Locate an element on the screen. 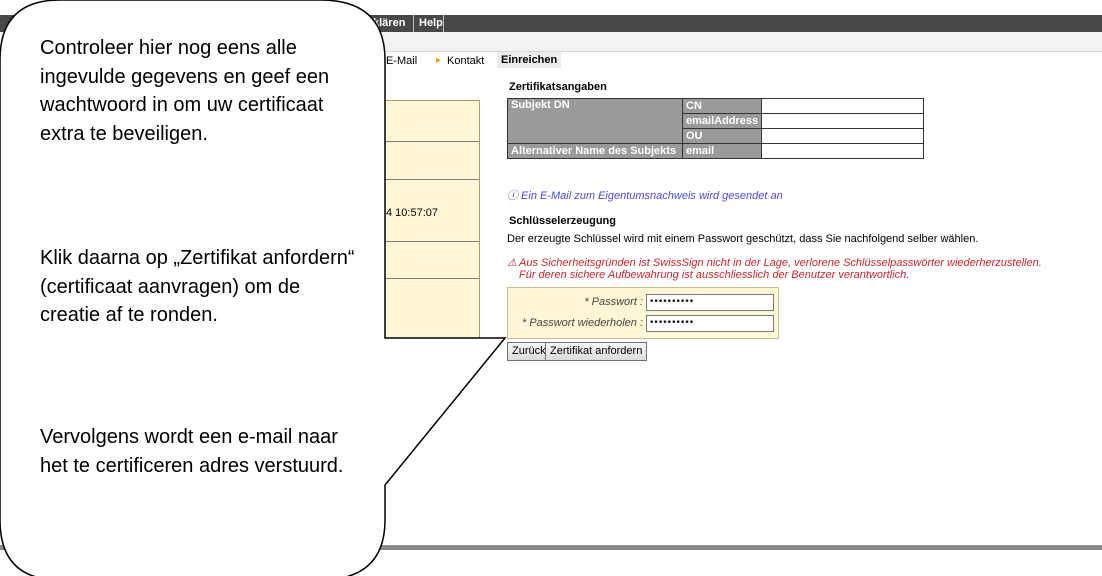 Image resolution: width=1102 pixels, height=576 pixels. keygen-section-title: Schlüsselerzeugung is located at coordinates (562, 221).